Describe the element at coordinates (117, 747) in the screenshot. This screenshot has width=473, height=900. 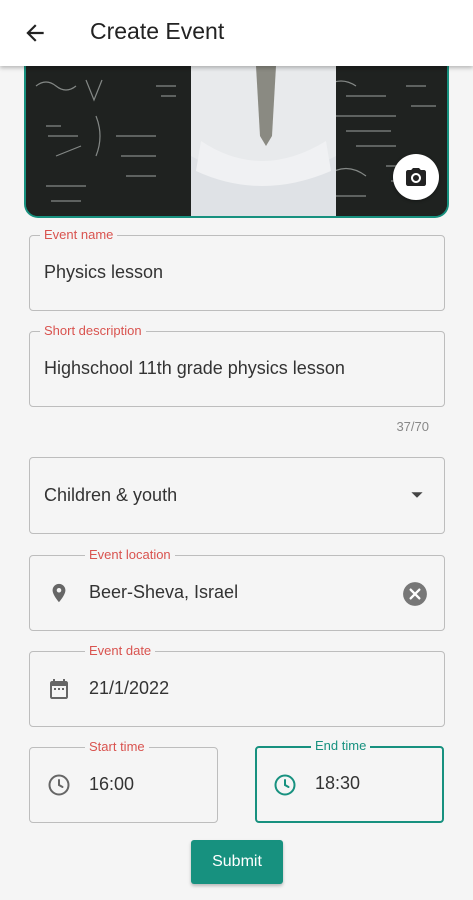
I see `start-time-label: Start time` at that location.